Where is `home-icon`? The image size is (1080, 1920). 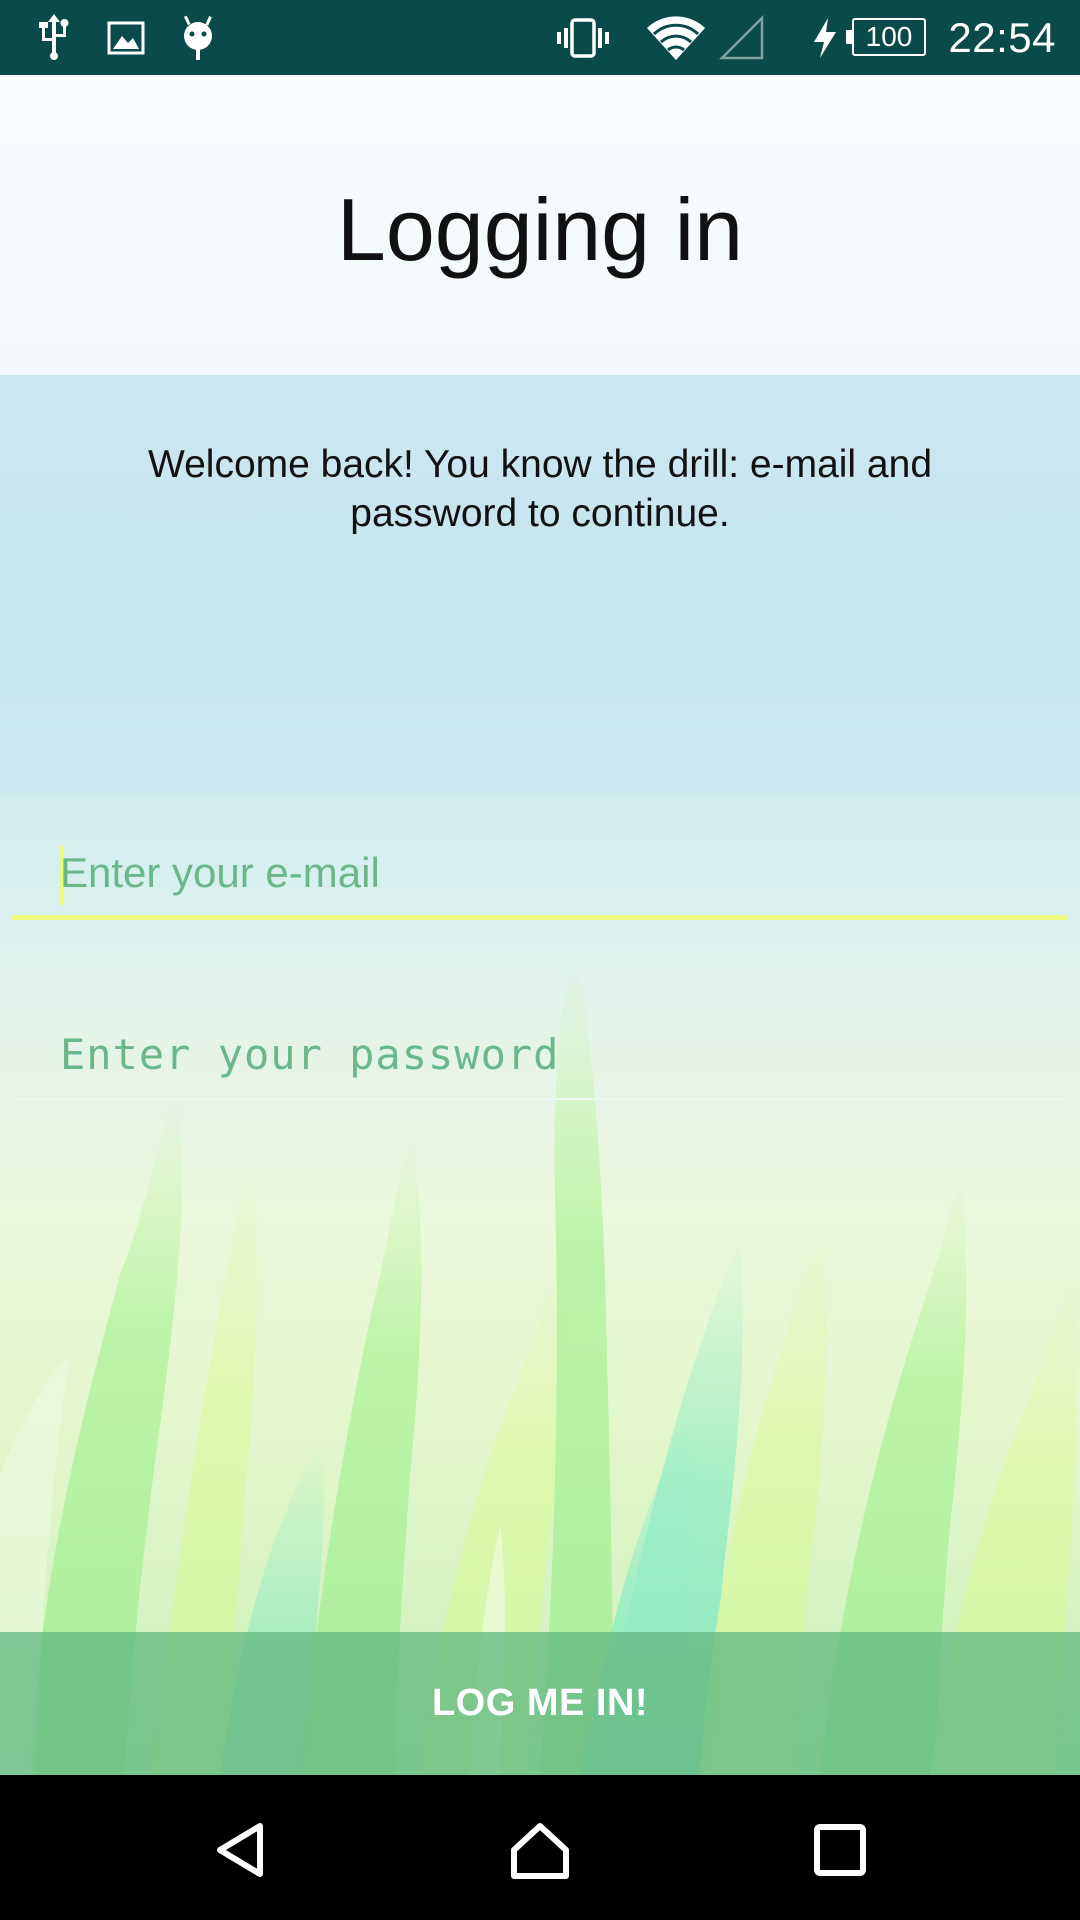 home-icon is located at coordinates (540, 1851).